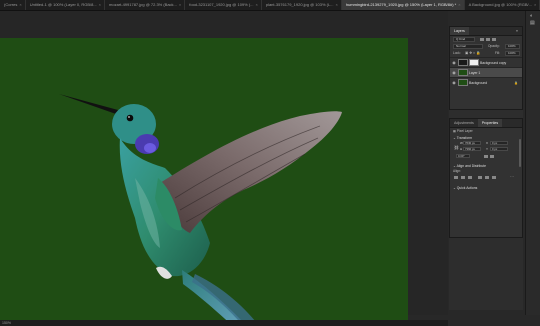  I want to click on properties-scrollbar, so click(520, 153).